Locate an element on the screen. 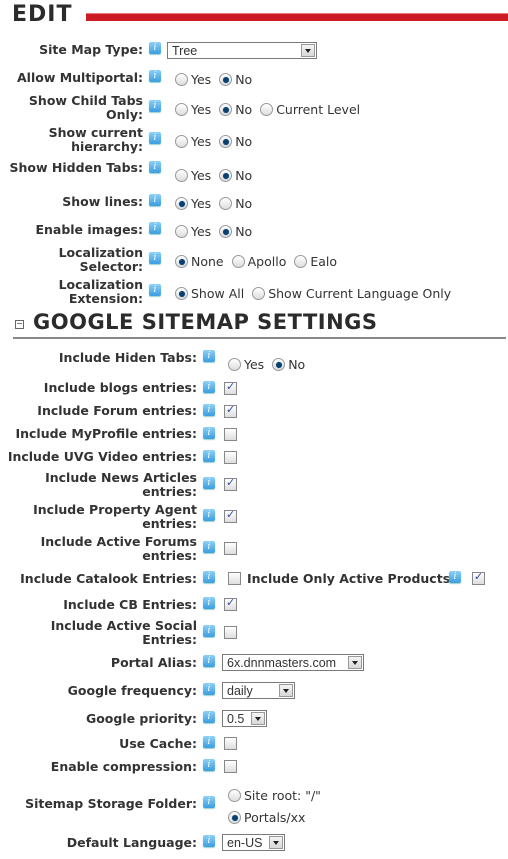 Image resolution: width=508 pixels, height=859 pixels. include-active-social-checkbox is located at coordinates (230, 632).